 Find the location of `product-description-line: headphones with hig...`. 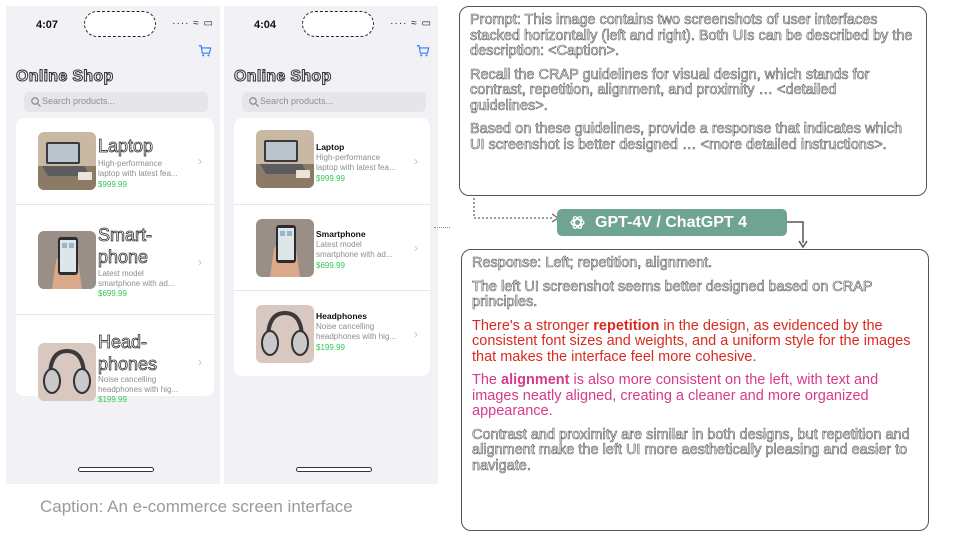

product-description-line: headphones with hig... is located at coordinates (138, 389).